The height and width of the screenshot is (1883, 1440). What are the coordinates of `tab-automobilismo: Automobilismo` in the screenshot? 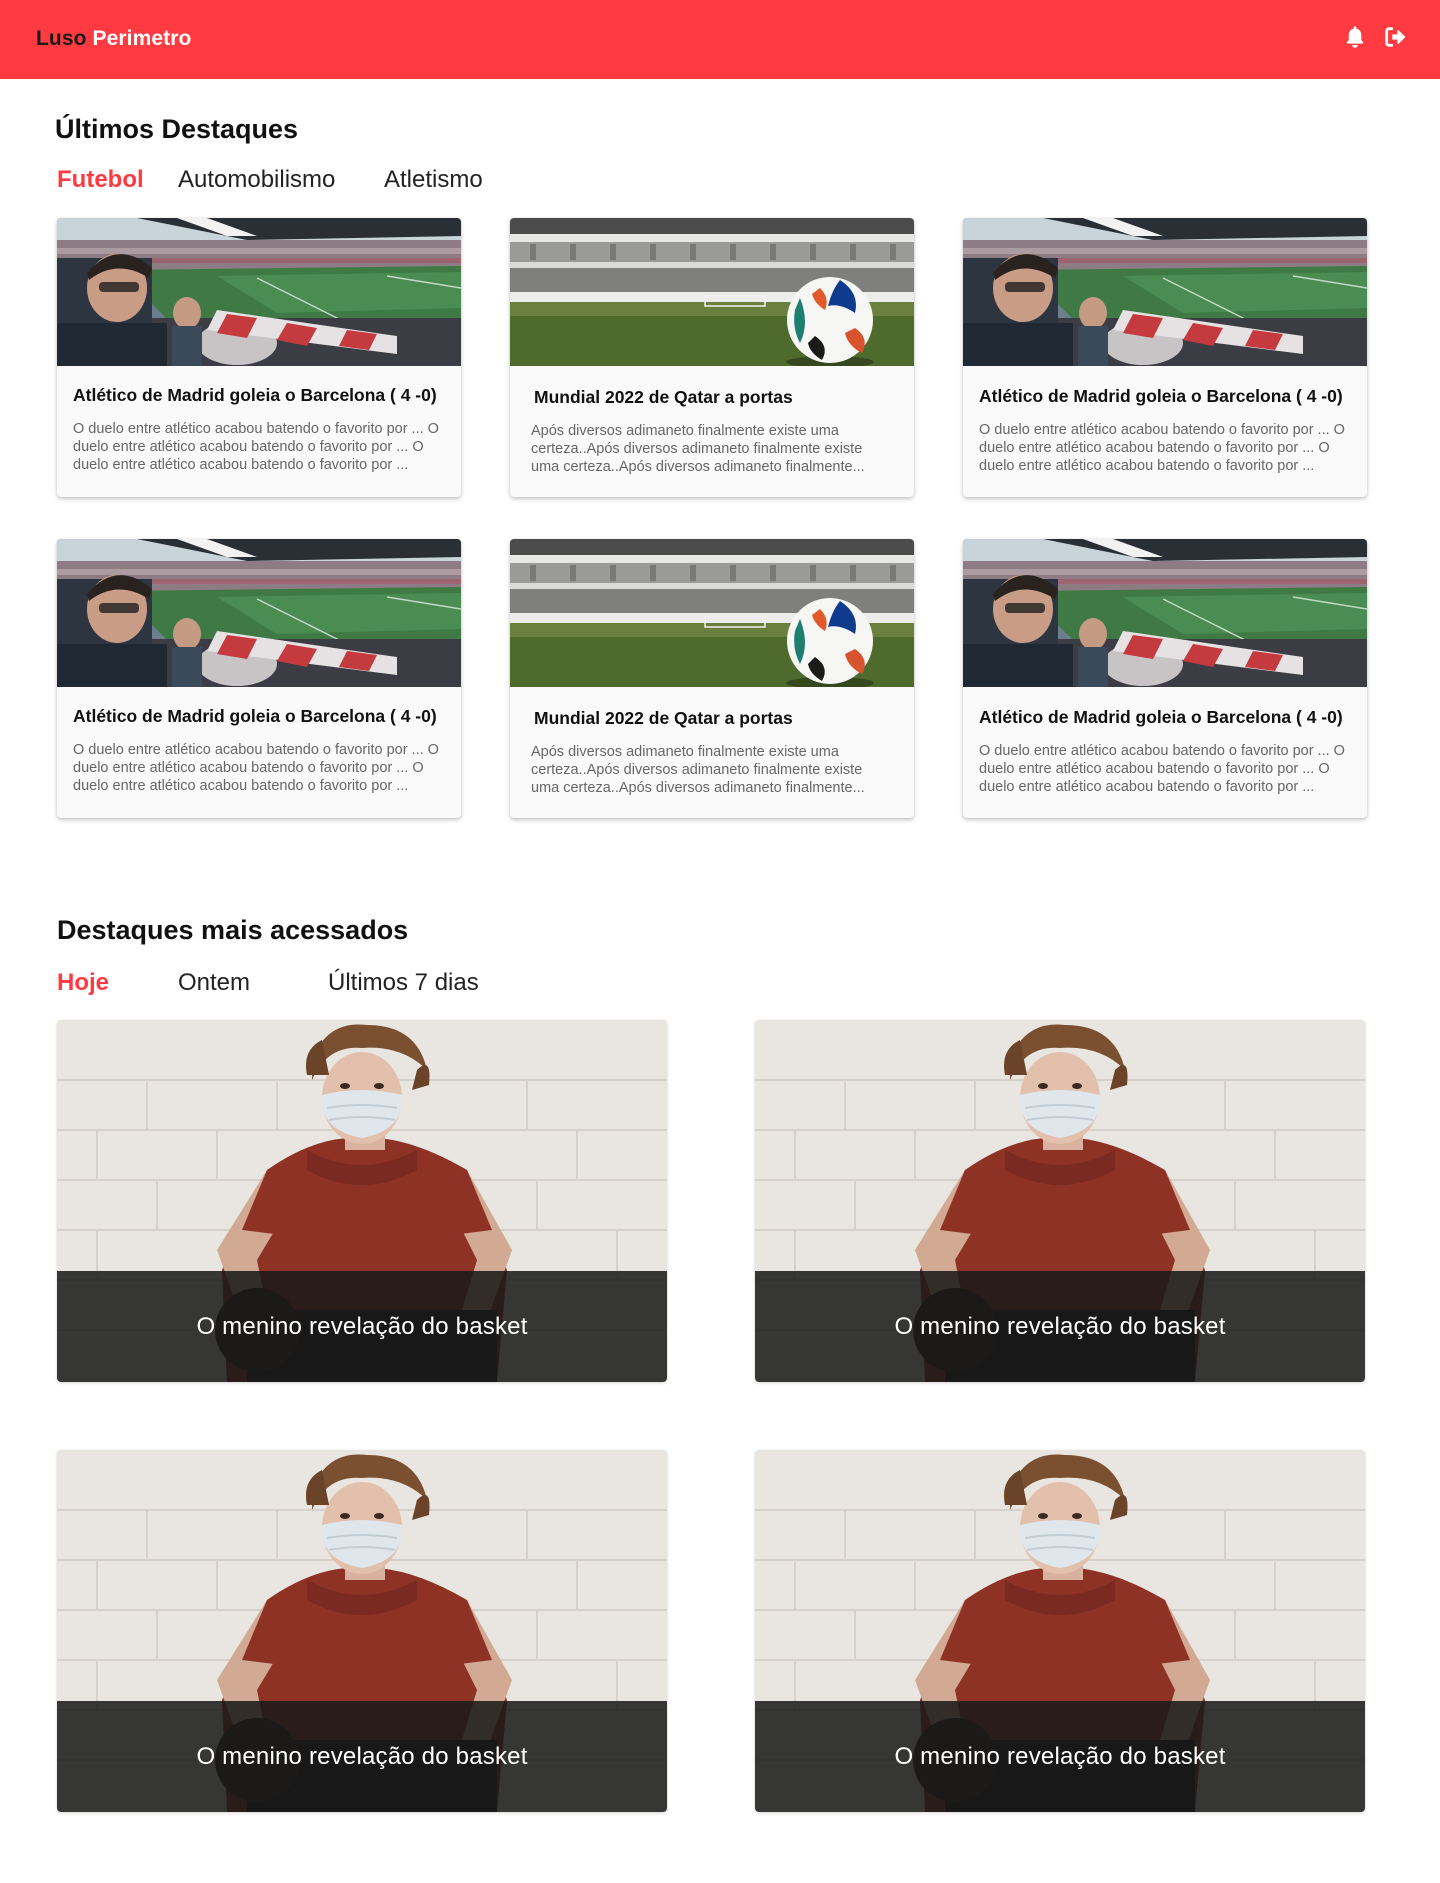 It's located at (256, 180).